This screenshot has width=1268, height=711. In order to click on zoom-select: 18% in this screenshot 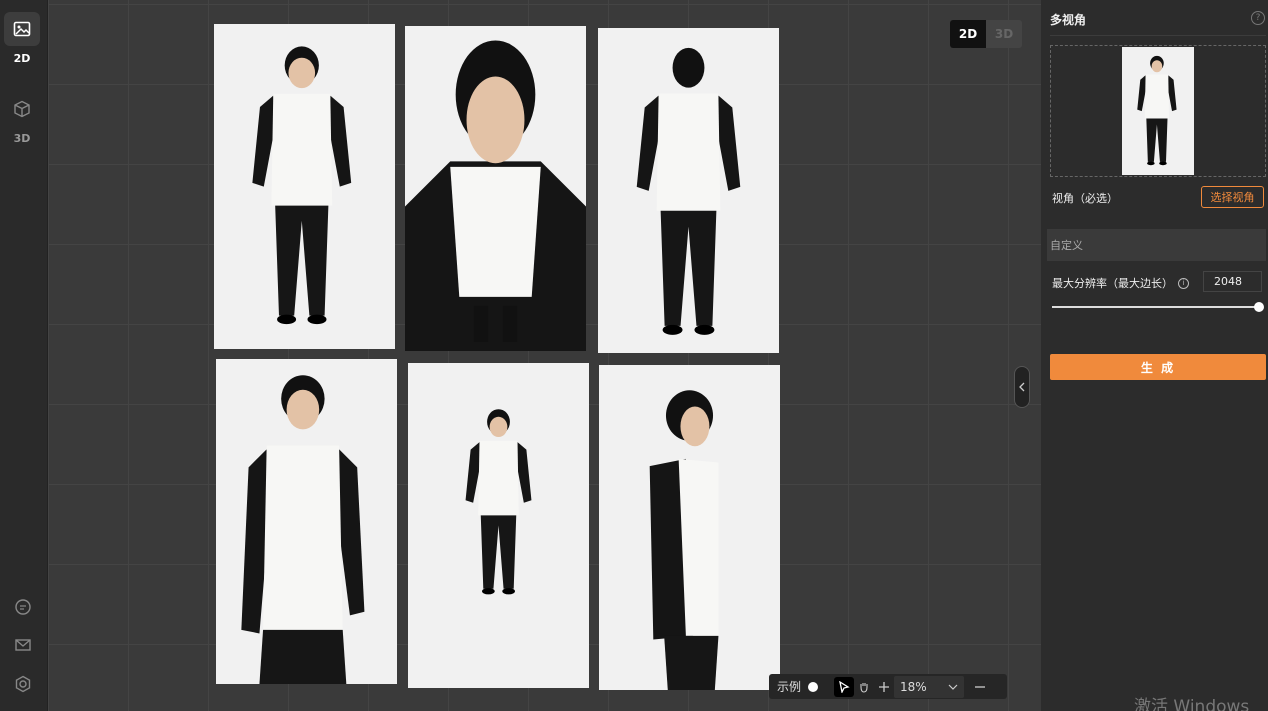, I will do `click(929, 686)`.